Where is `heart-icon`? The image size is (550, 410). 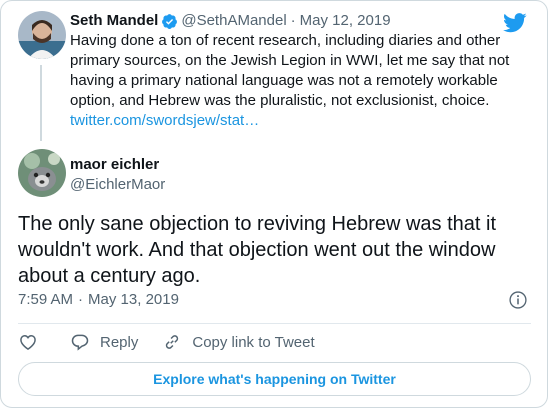
heart-icon is located at coordinates (28, 342).